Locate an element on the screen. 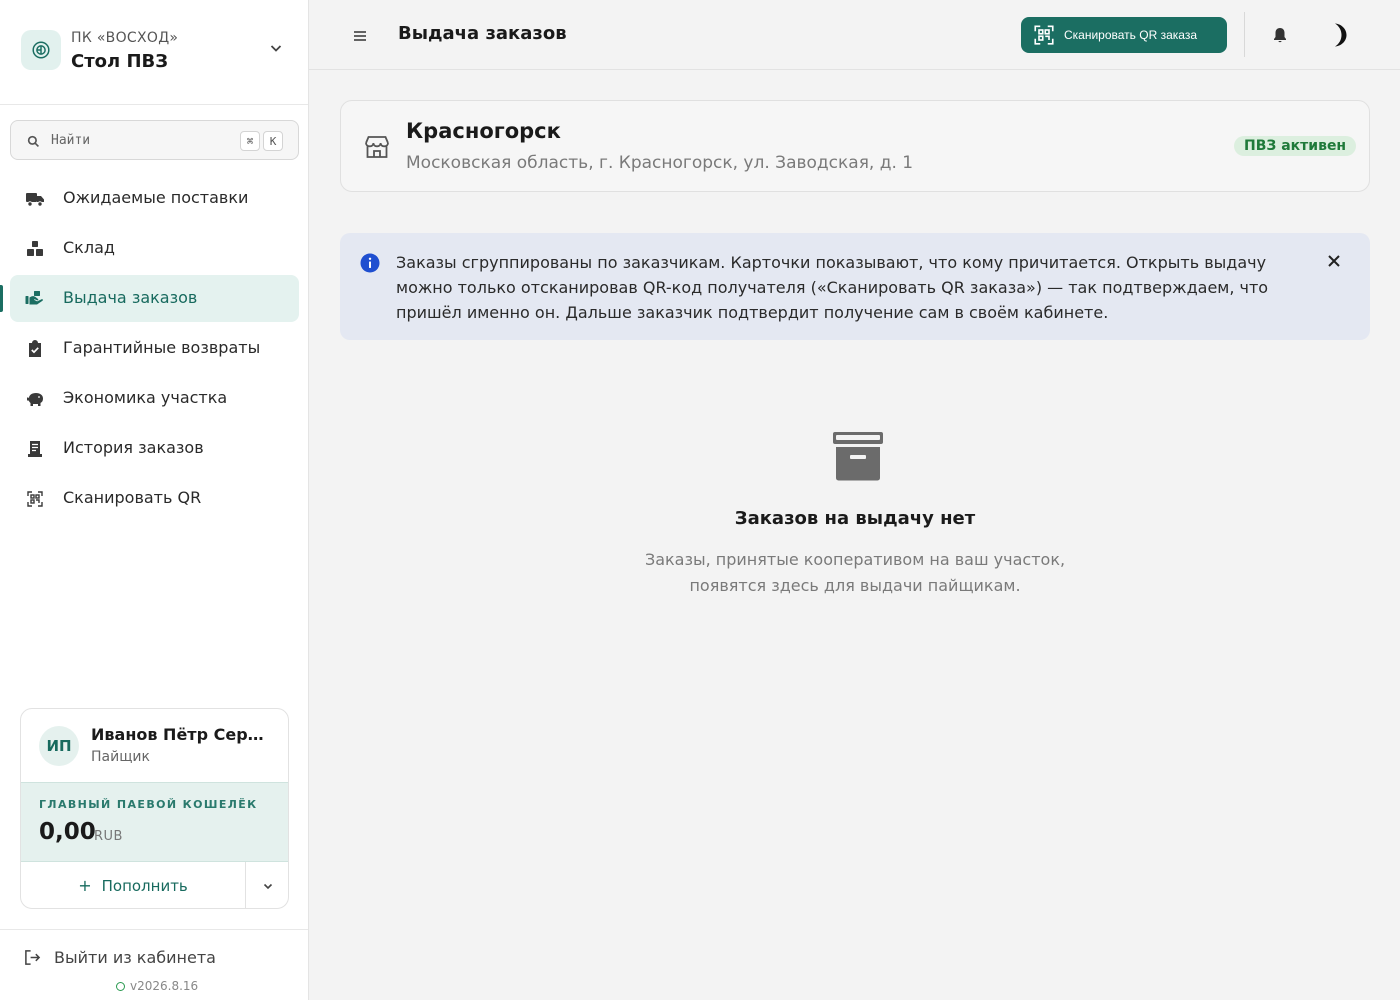  org-subtitle: ПК «ВОСХОД» is located at coordinates (125, 38).